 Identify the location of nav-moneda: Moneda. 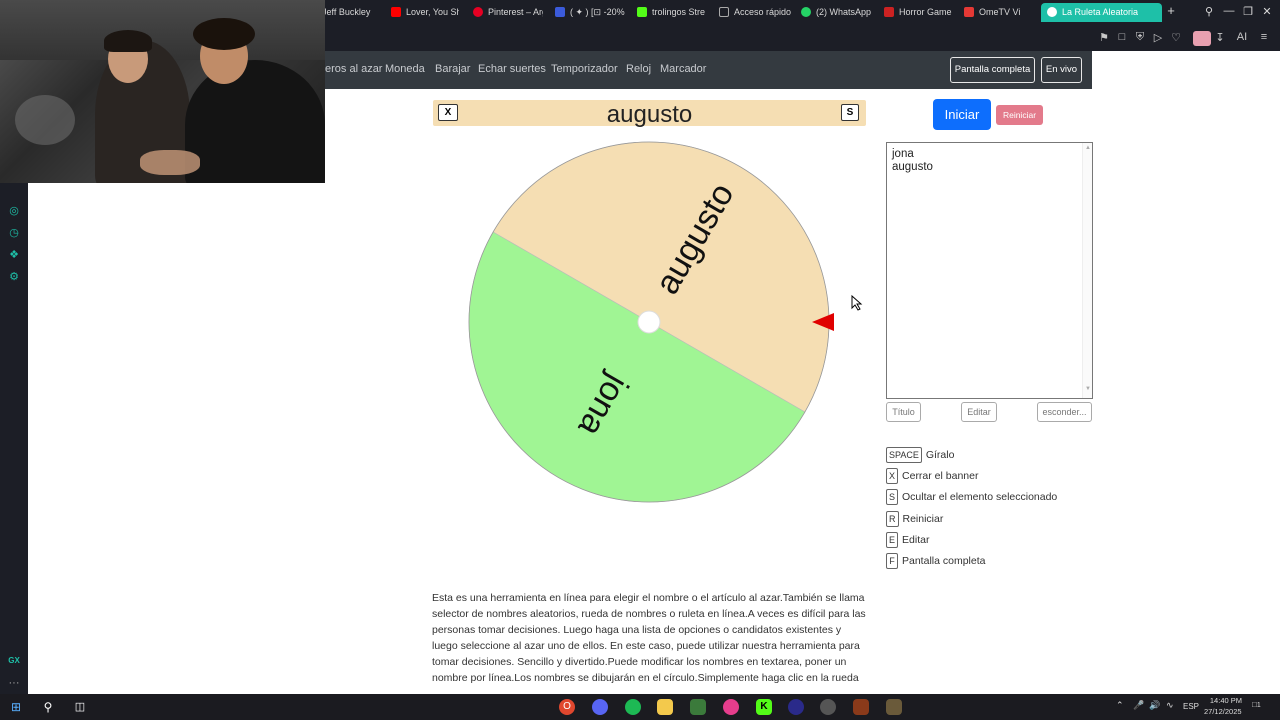
(405, 69).